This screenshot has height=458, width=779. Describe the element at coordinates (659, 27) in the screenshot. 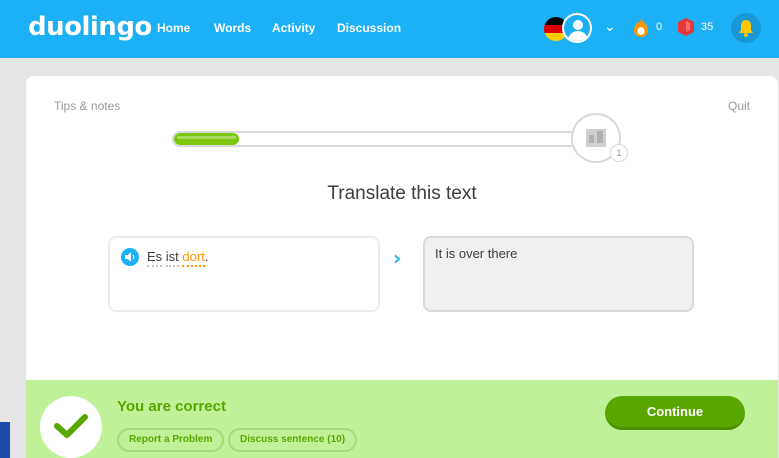

I see `streak-count: 0` at that location.